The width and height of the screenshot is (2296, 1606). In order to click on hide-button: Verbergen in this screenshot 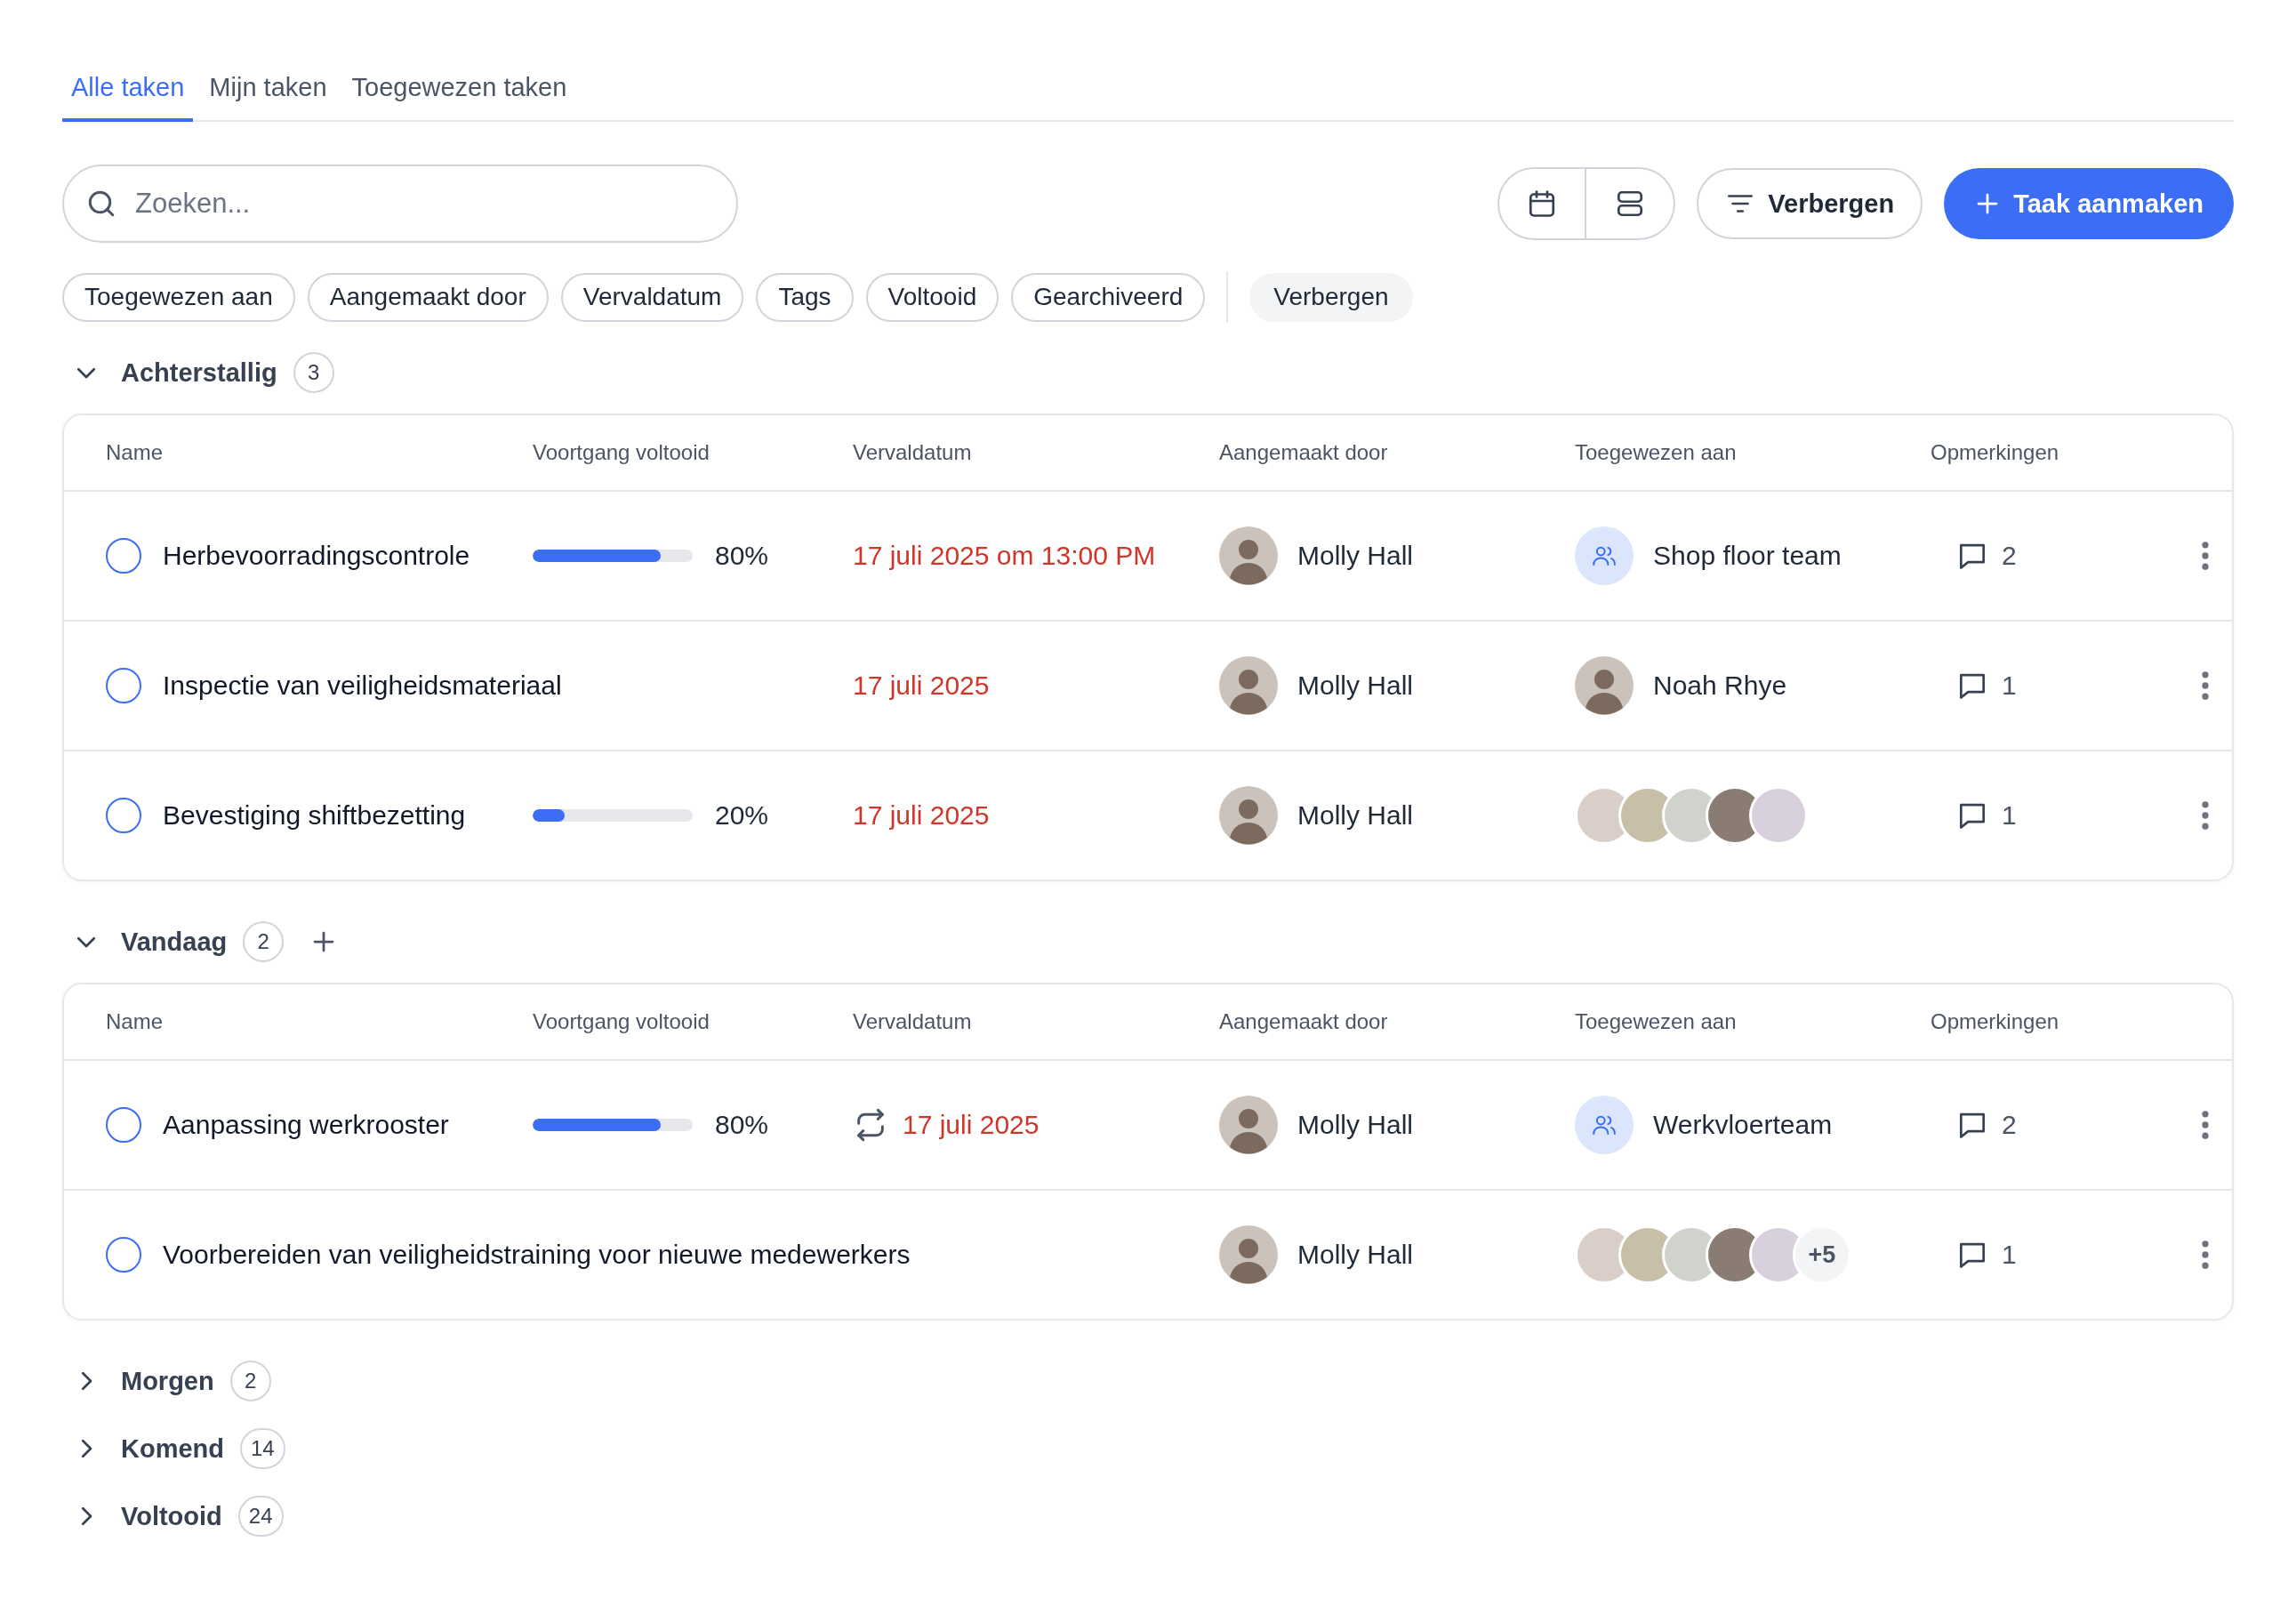, I will do `click(1810, 203)`.